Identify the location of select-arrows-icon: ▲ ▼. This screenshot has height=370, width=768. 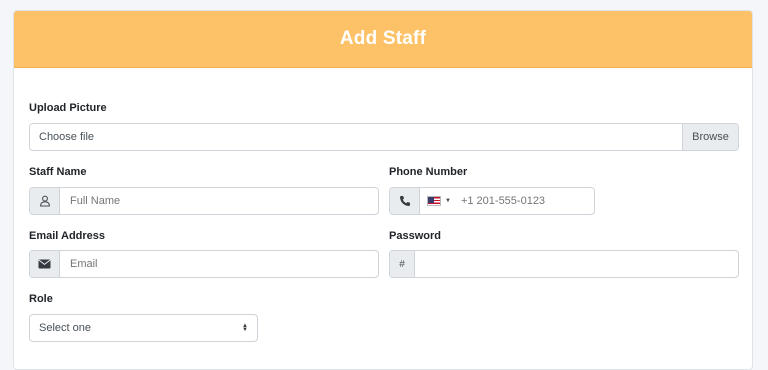
(245, 328).